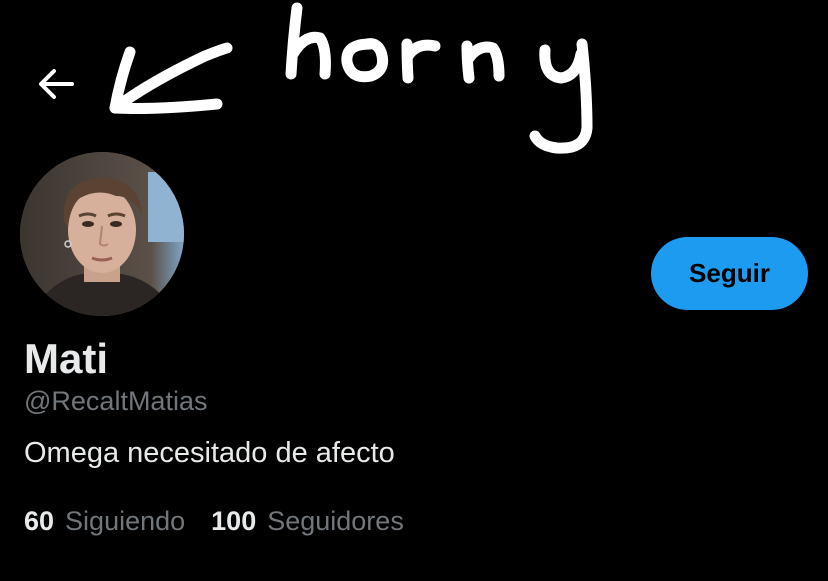 This screenshot has height=581, width=828. What do you see at coordinates (561, 96) in the screenshot?
I see `scribble-letter-y` at bounding box center [561, 96].